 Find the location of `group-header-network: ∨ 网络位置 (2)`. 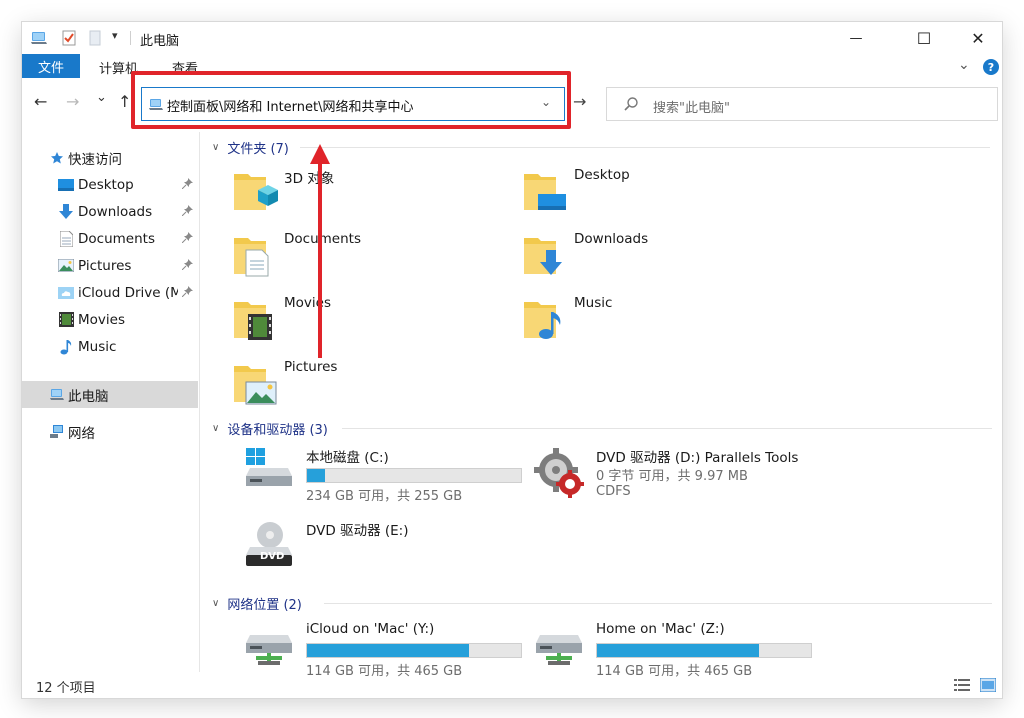

group-header-network: ∨ 网络位置 (2) is located at coordinates (602, 603).